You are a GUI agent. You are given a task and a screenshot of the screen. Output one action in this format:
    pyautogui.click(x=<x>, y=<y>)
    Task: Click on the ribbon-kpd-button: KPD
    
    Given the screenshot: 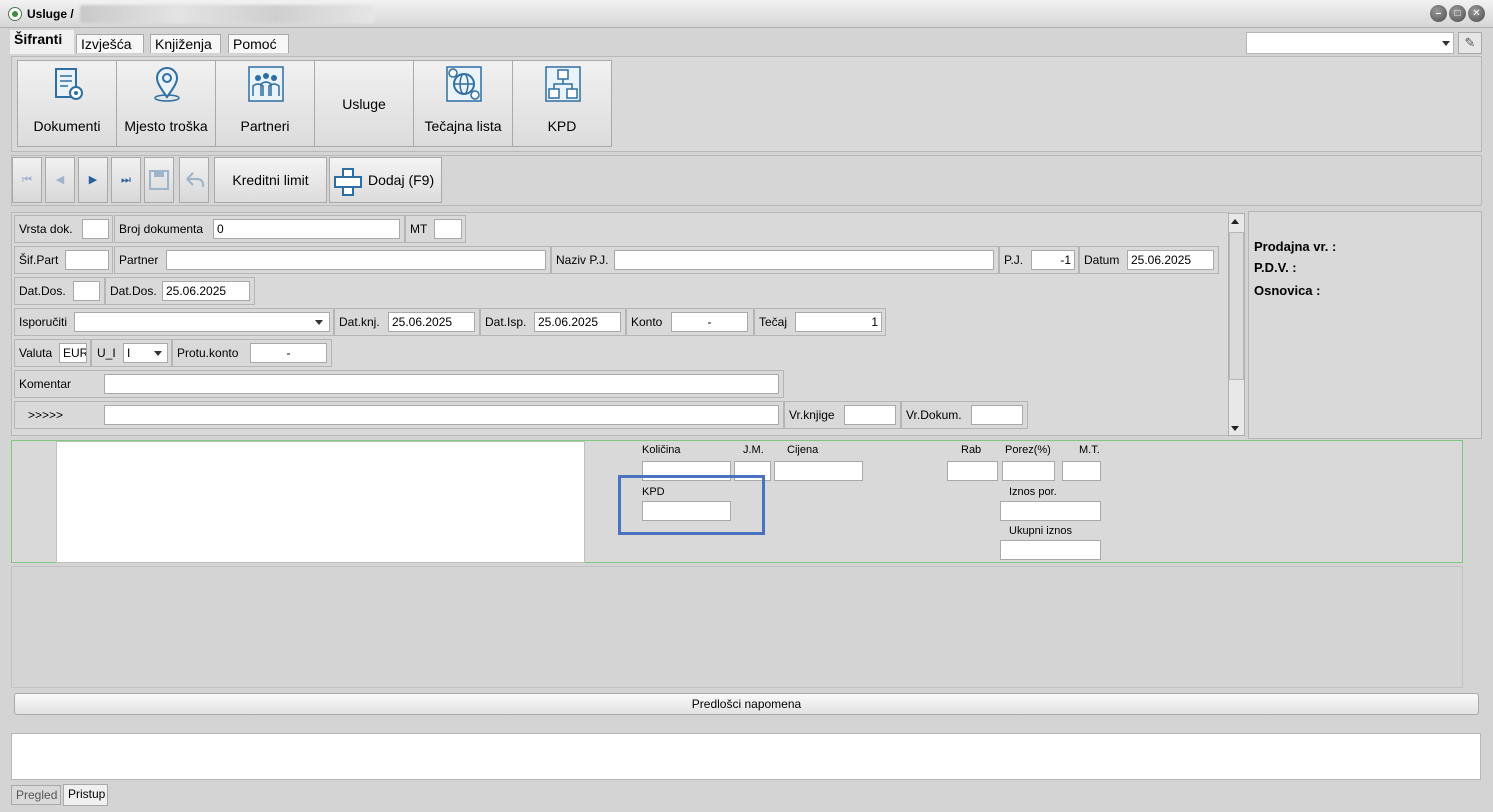 What is the action you would take?
    pyautogui.click(x=562, y=103)
    